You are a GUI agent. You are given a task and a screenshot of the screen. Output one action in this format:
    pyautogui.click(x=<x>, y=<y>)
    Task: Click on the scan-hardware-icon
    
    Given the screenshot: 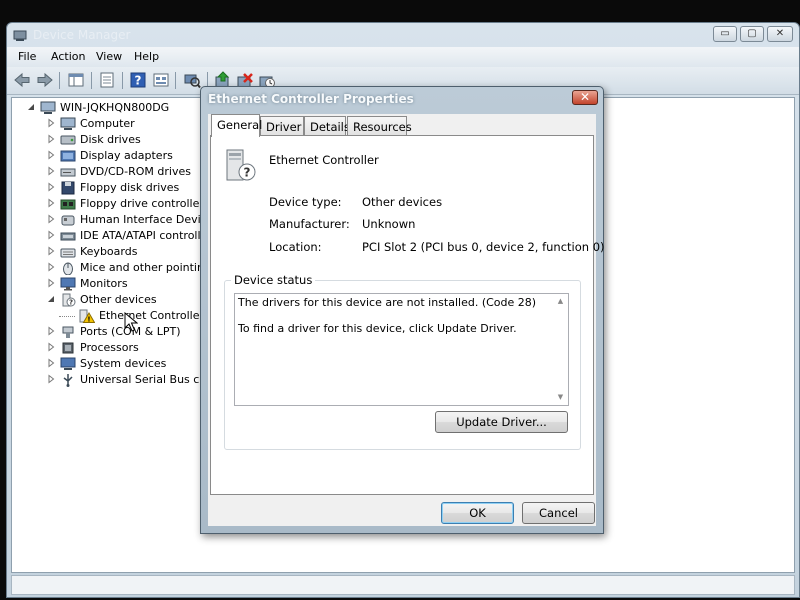 What is the action you would take?
    pyautogui.click(x=192, y=80)
    